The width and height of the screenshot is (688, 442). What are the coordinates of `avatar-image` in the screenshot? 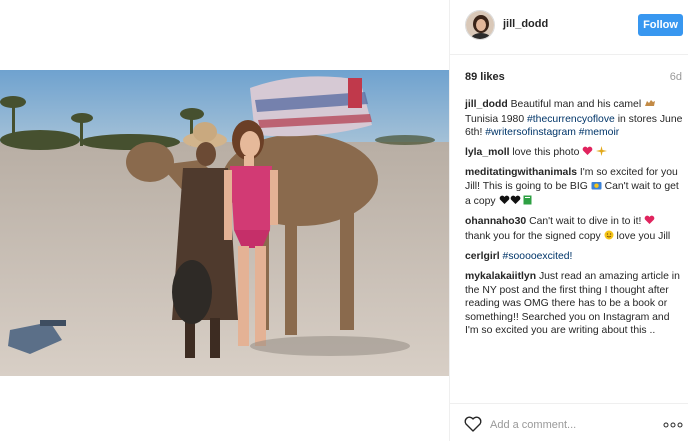 It's located at (480, 25).